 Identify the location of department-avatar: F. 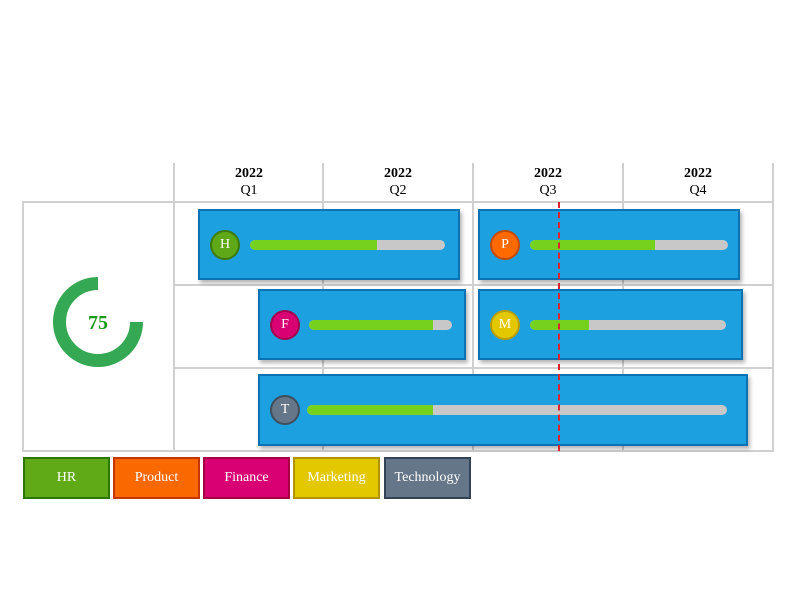
(285, 324).